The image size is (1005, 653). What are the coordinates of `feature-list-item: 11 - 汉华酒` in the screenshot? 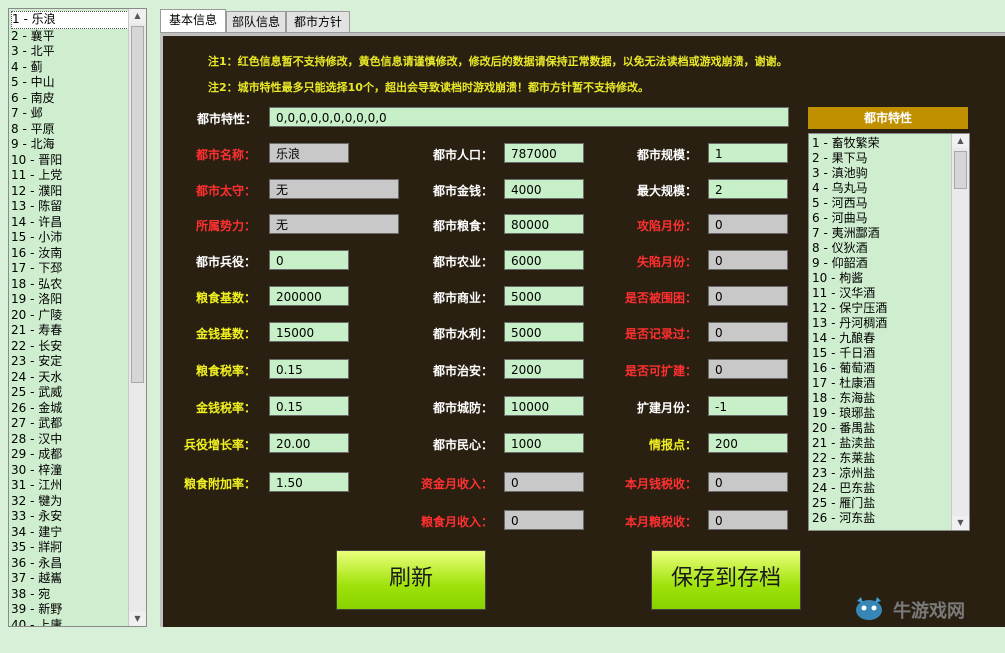 It's located at (880, 293).